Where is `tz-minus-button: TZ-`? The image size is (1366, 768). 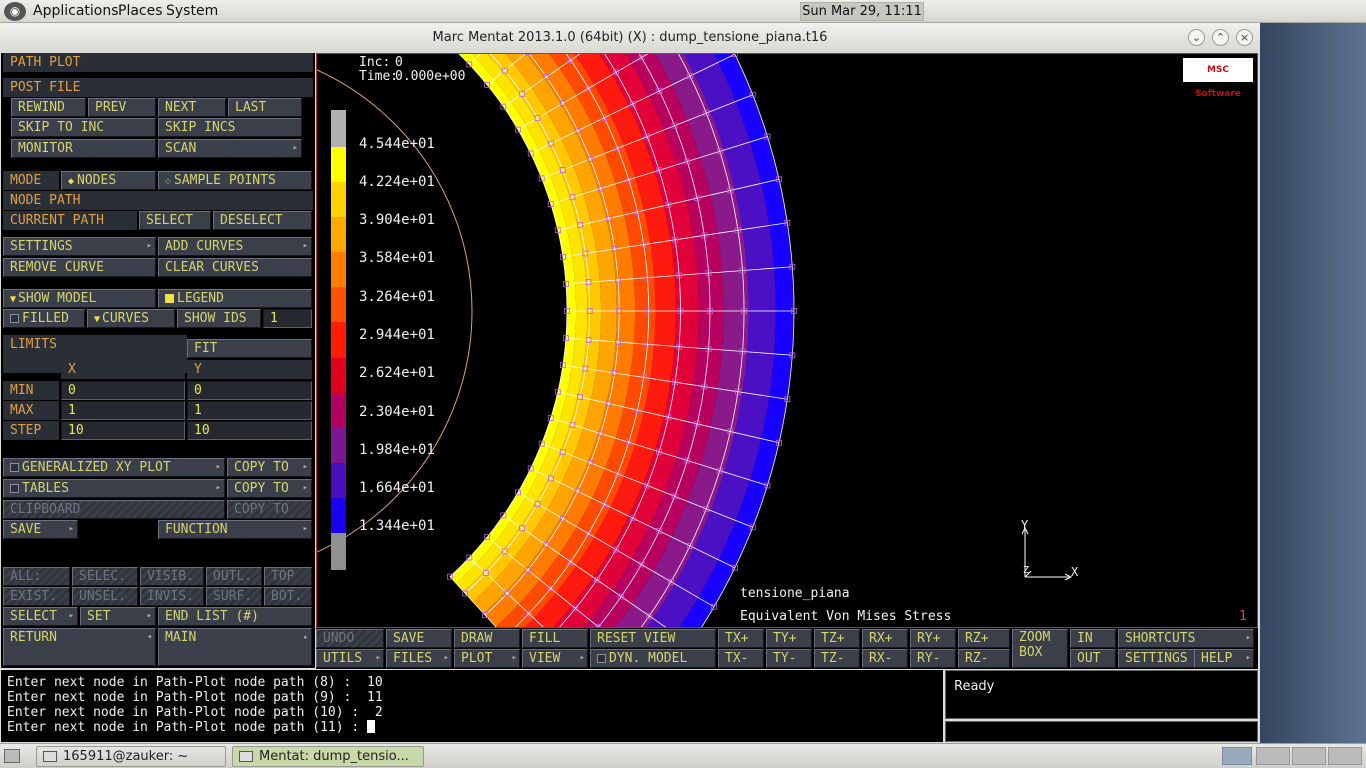
tz-minus-button: TZ- is located at coordinates (837, 658).